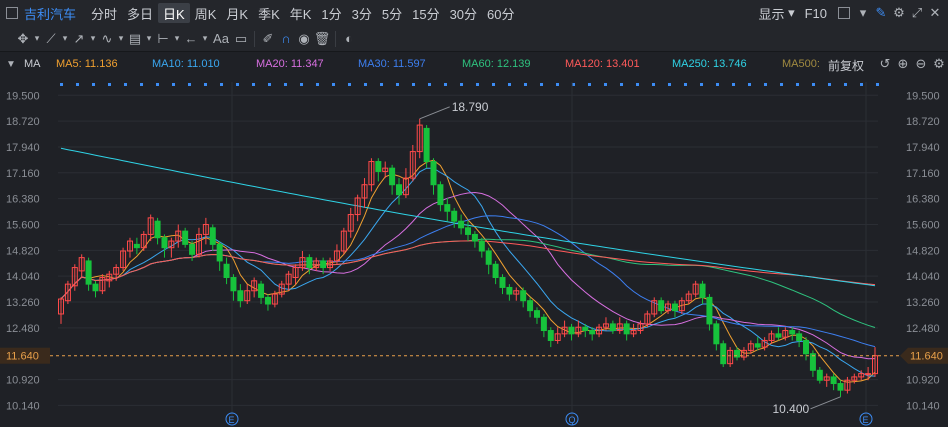 The height and width of the screenshot is (427, 948). Describe the element at coordinates (221, 39) in the screenshot. I see `text-tool-icon: Aa` at that location.